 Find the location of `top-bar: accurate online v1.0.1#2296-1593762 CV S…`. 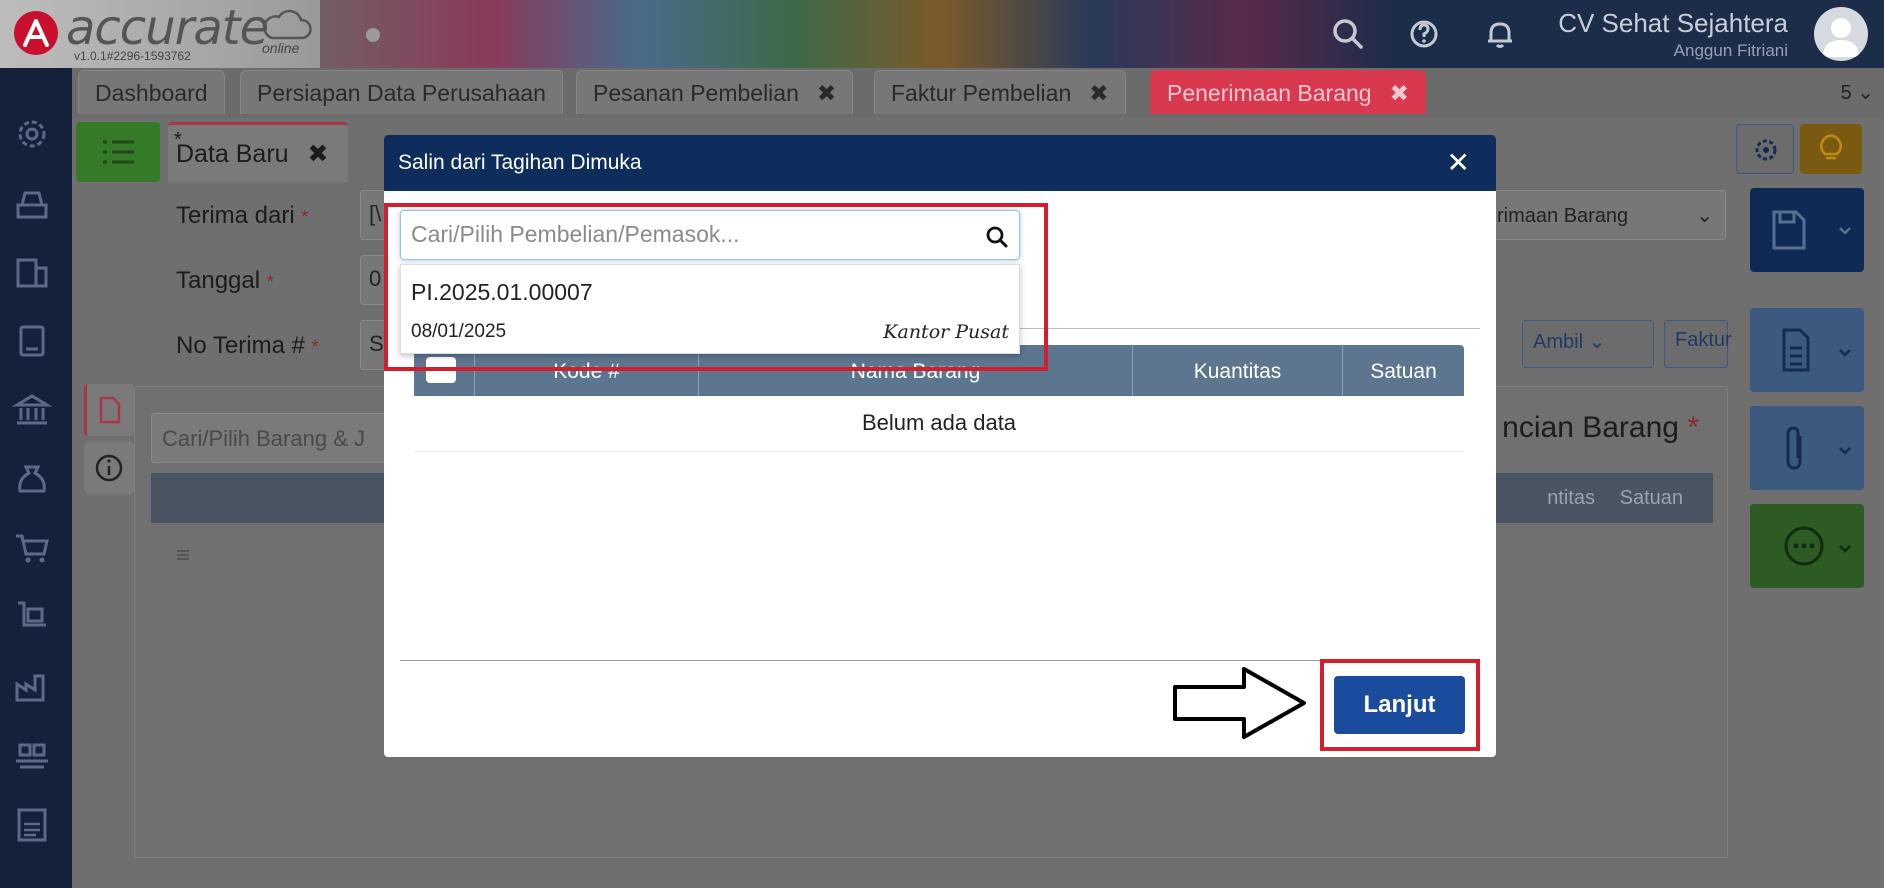

top-bar: accurate online v1.0.1#2296-1593762 CV S… is located at coordinates (942, 34).